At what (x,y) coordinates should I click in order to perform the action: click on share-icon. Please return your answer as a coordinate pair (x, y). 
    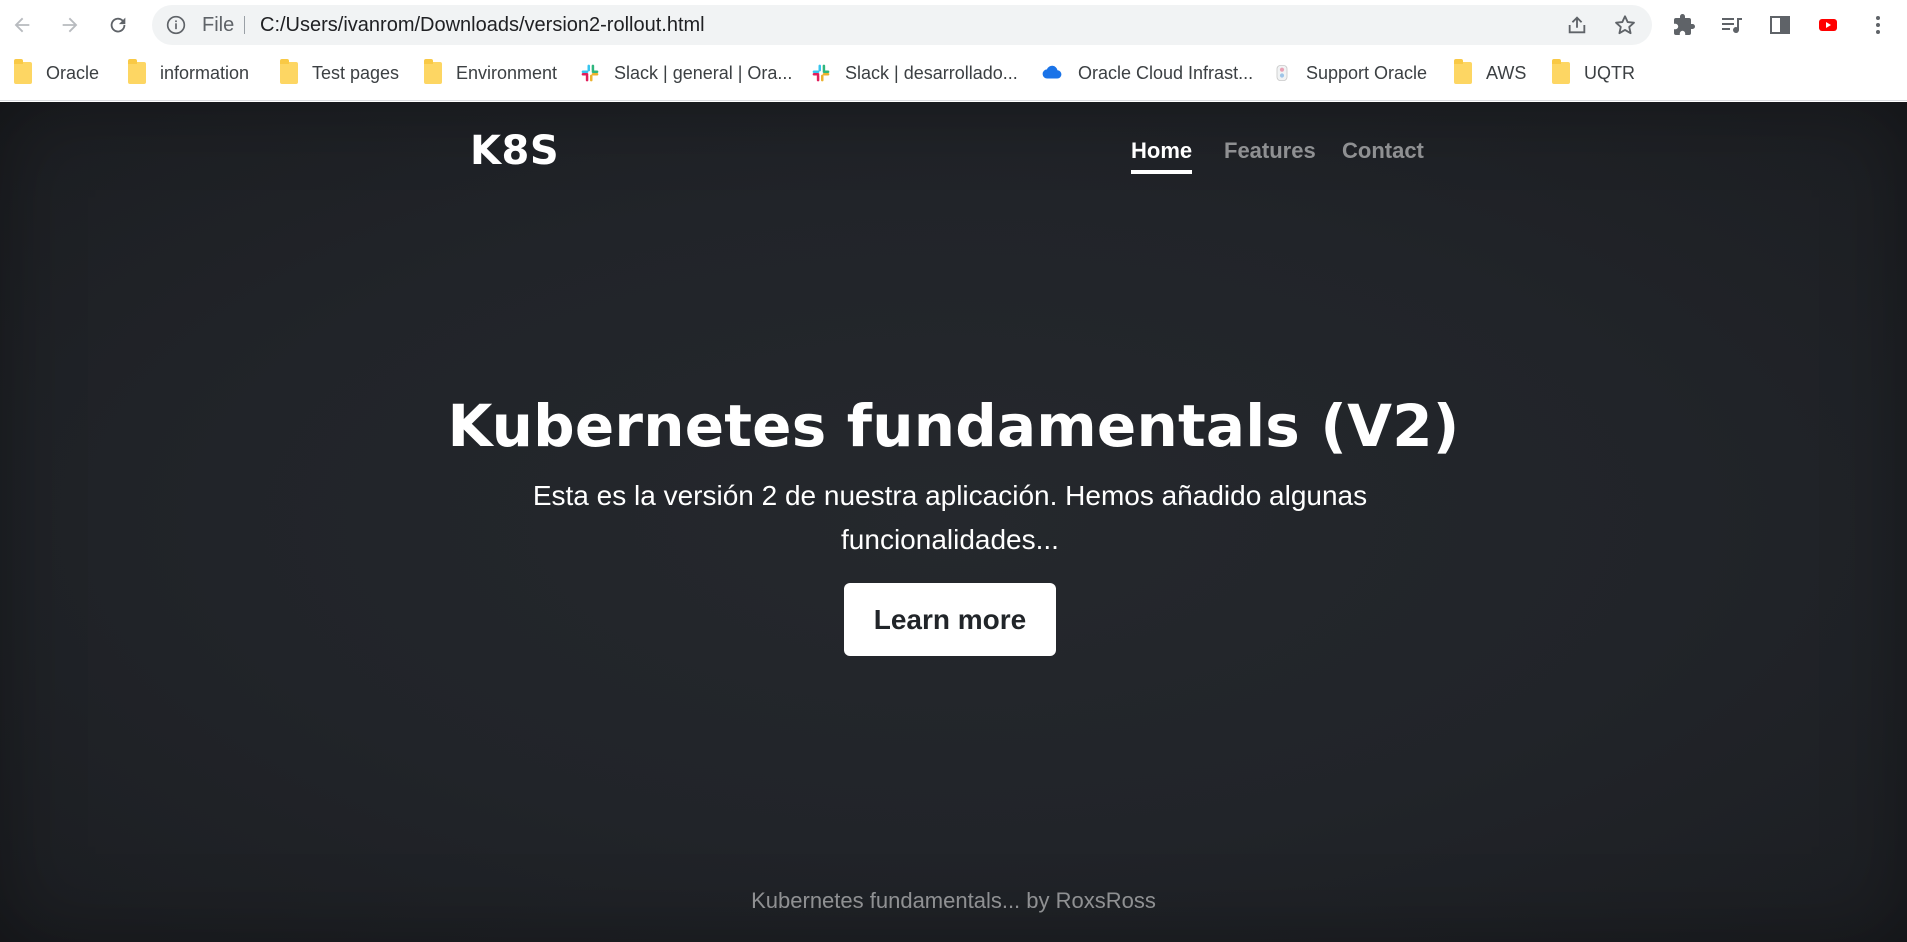
    Looking at the image, I should click on (1577, 25).